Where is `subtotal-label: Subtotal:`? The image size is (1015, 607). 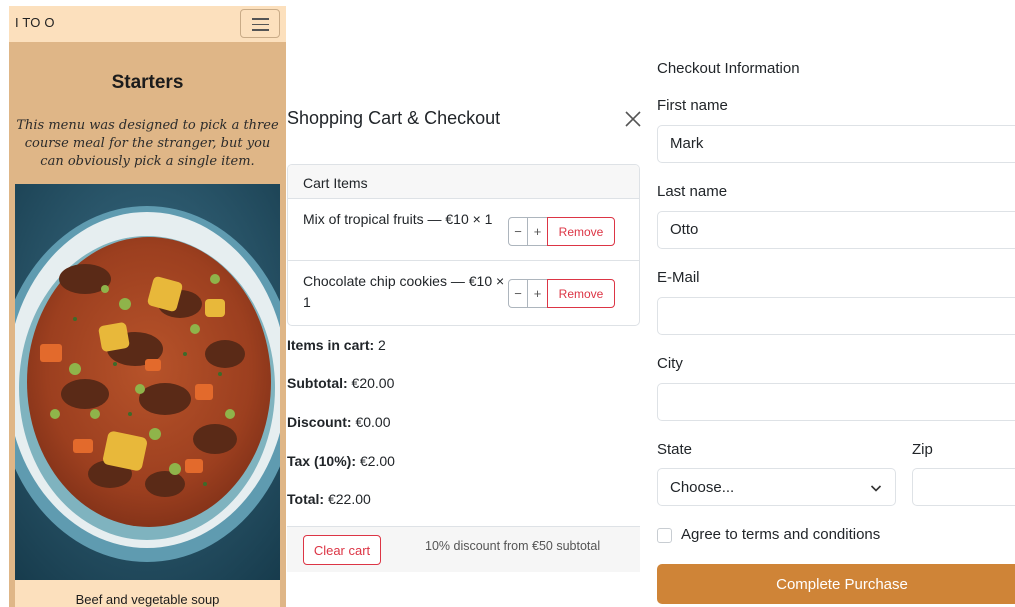
subtotal-label: Subtotal: is located at coordinates (317, 383).